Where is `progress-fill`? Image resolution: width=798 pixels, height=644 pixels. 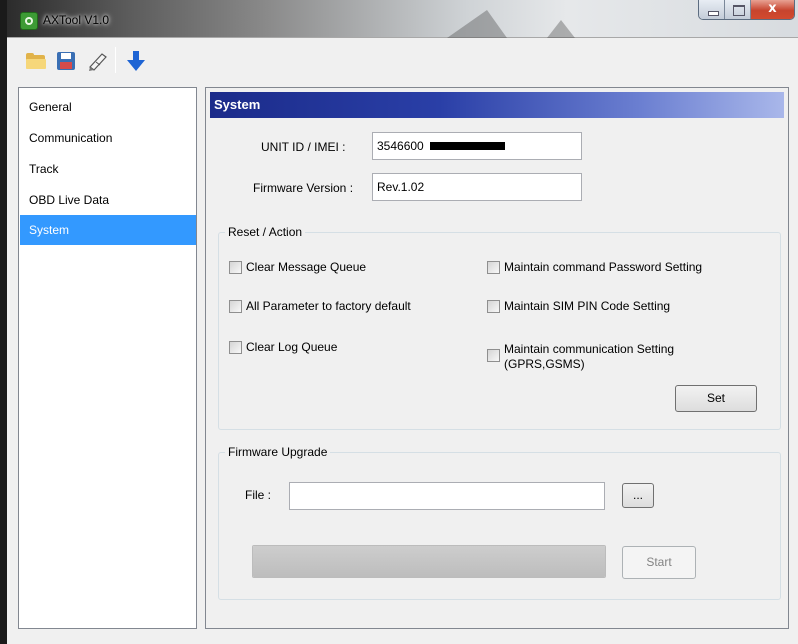
progress-fill is located at coordinates (429, 561).